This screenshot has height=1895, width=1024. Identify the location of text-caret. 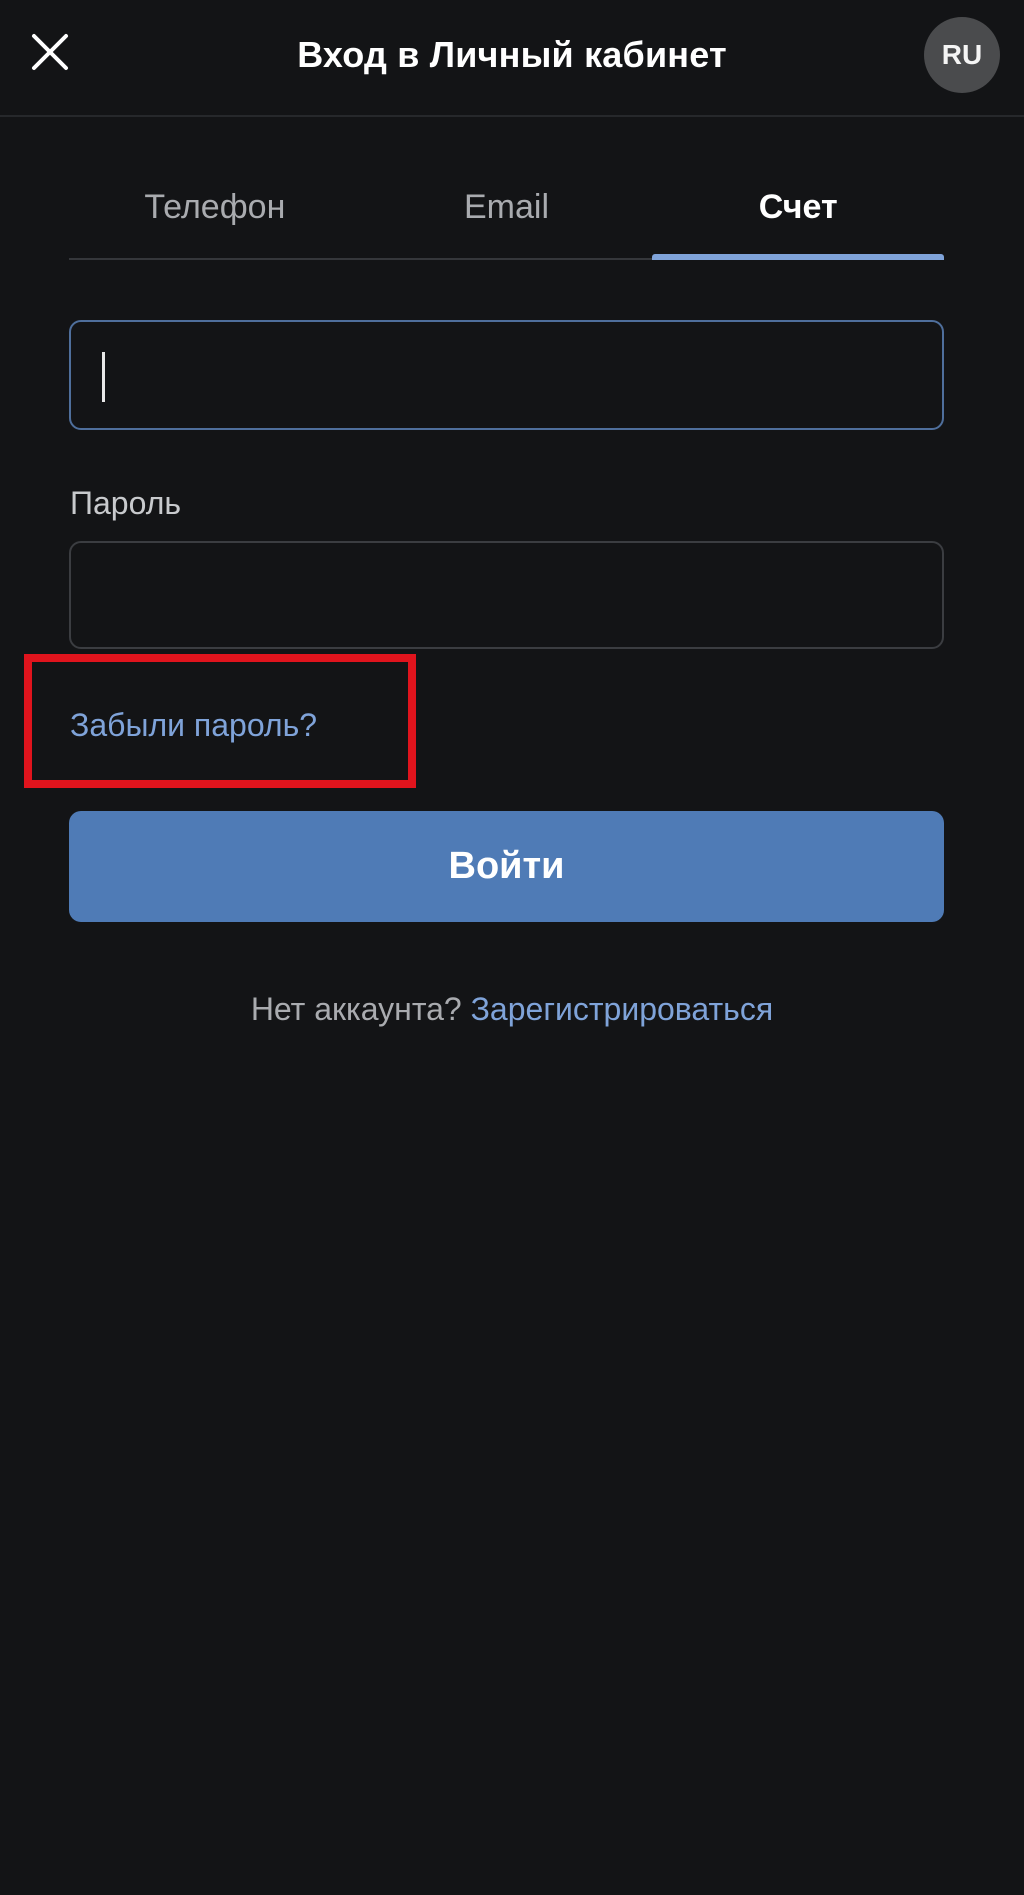
(103, 377).